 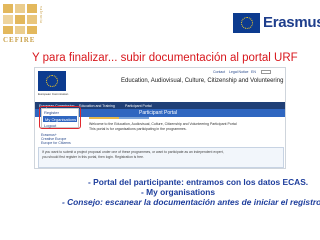 What do you see at coordinates (41, 15) in the screenshot?
I see `cefire-side-text: valencia` at bounding box center [41, 15].